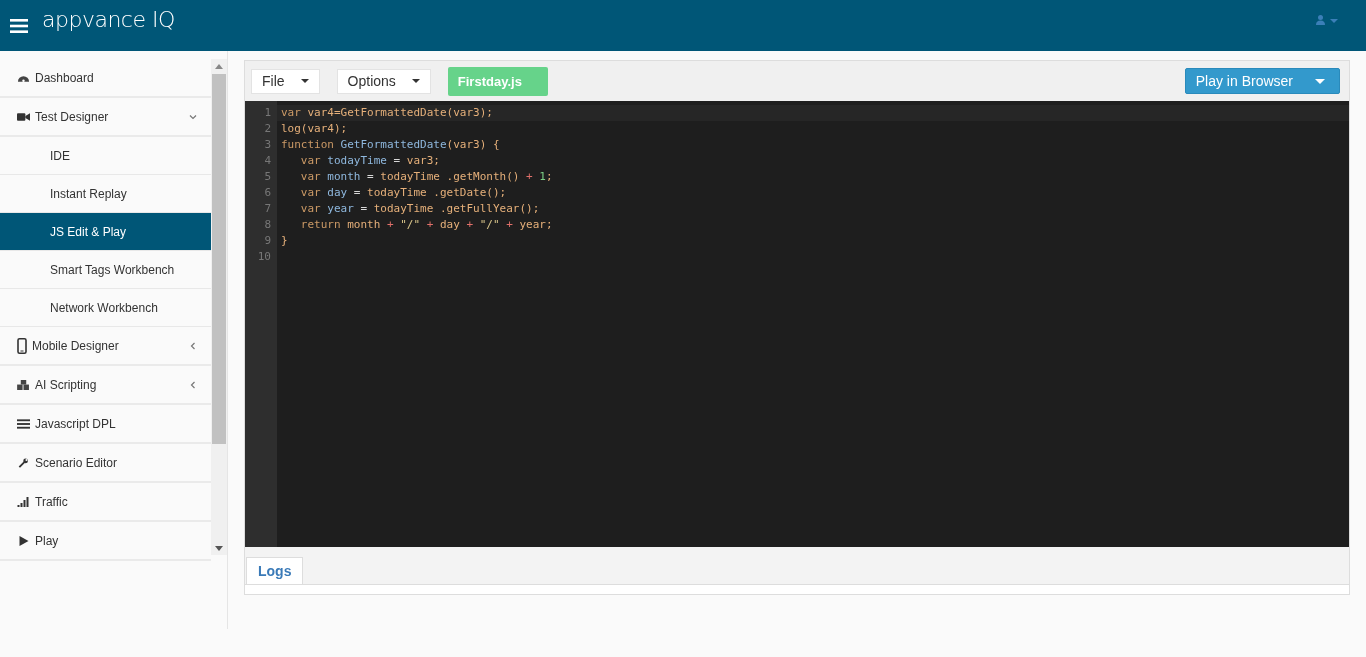 The height and width of the screenshot is (657, 1366). I want to click on scrollbar, so click(219, 307).